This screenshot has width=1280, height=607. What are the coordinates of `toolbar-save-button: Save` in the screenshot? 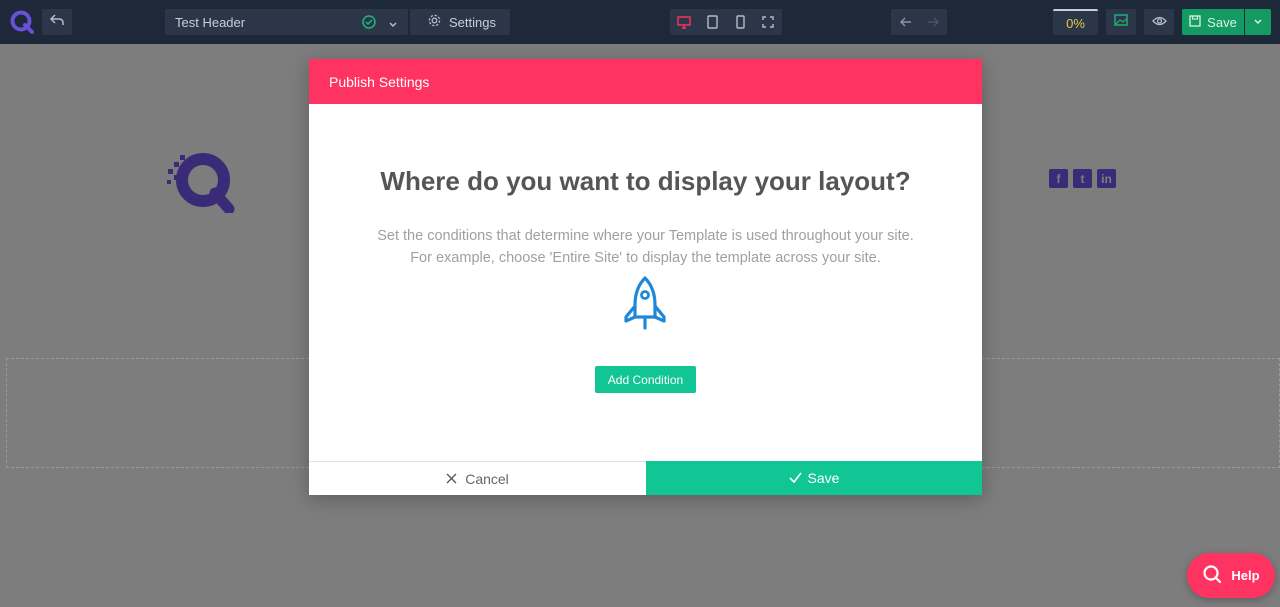 It's located at (1213, 22).